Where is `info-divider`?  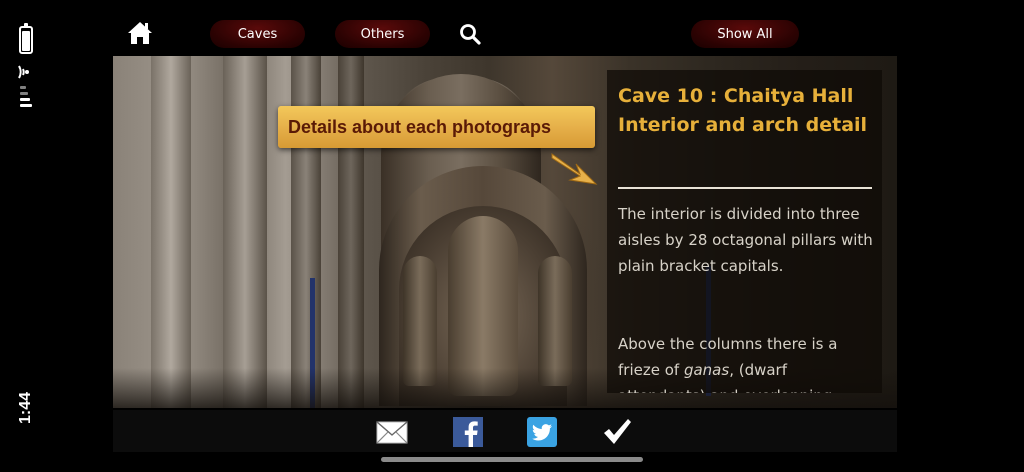 info-divider is located at coordinates (745, 188).